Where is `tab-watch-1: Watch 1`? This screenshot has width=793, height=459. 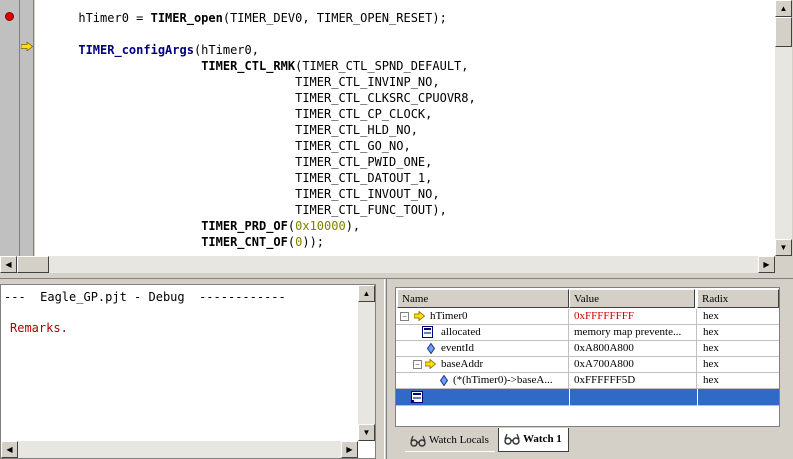
tab-watch-1: Watch 1 is located at coordinates (533, 440).